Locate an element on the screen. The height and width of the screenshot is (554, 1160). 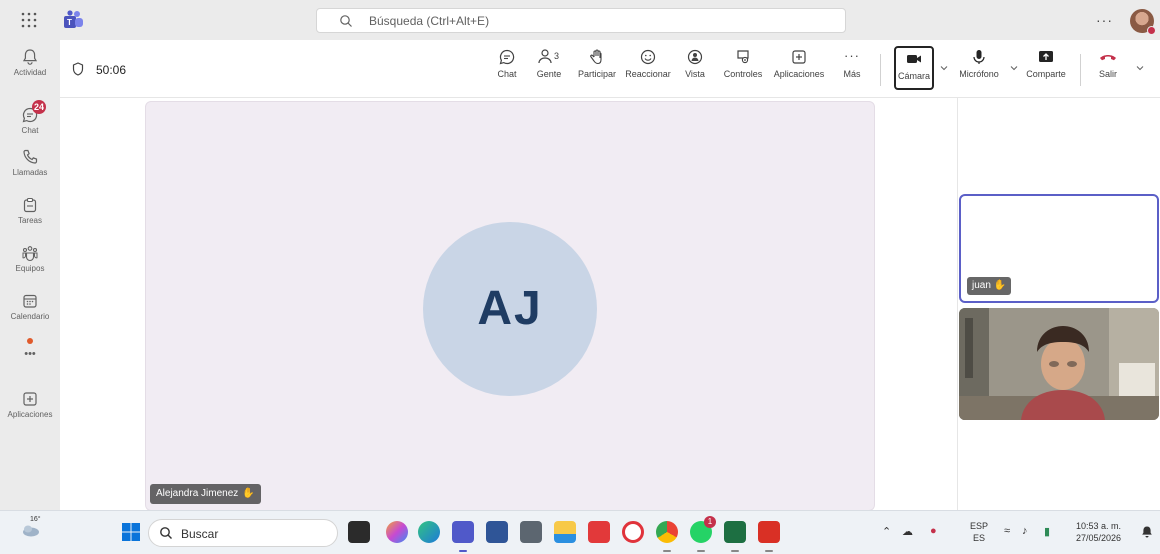
app-launcher-icon is located at coordinates (29, 20).